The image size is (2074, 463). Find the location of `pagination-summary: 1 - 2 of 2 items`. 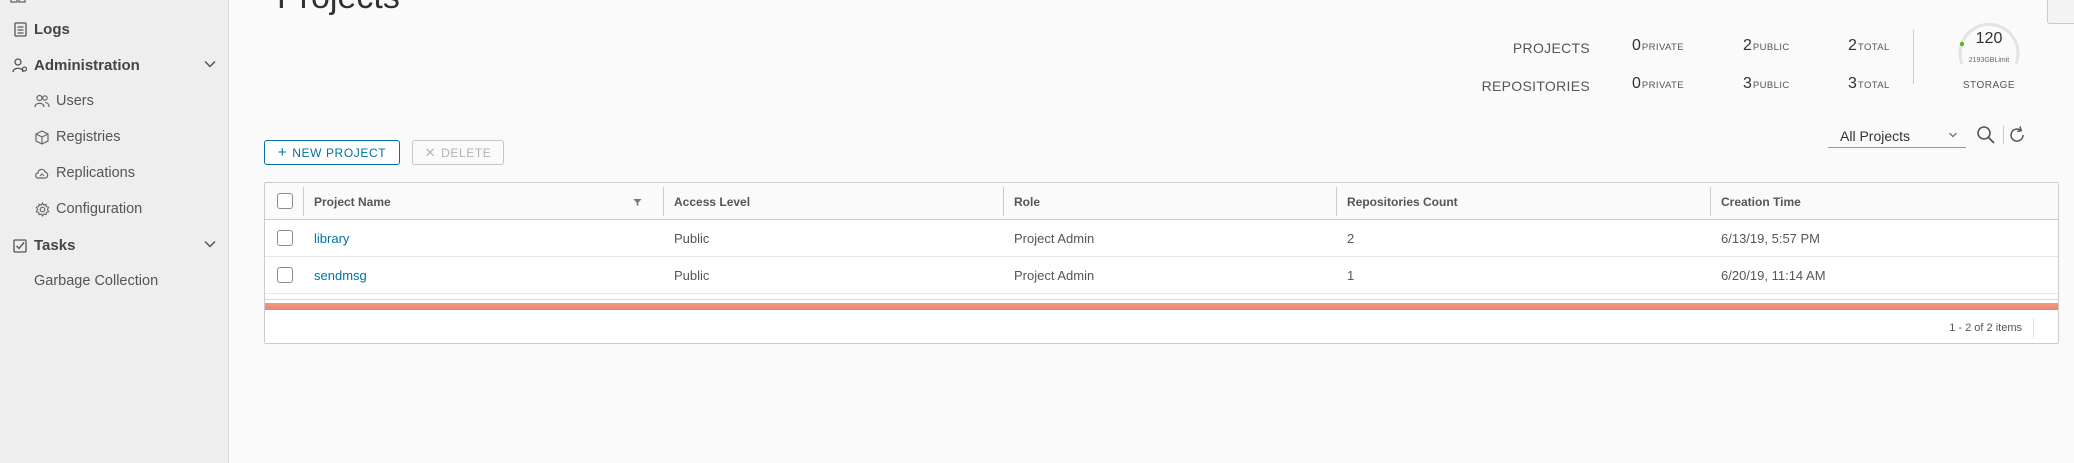

pagination-summary: 1 - 2 of 2 items is located at coordinates (1985, 328).